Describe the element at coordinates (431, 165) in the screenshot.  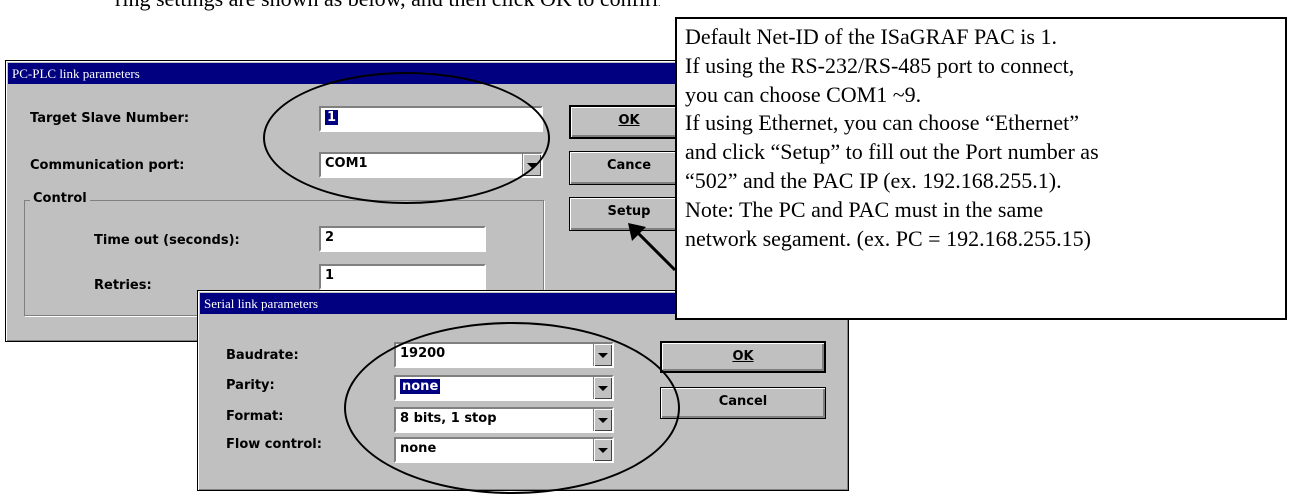
I see `comm-port-select: COM1` at that location.